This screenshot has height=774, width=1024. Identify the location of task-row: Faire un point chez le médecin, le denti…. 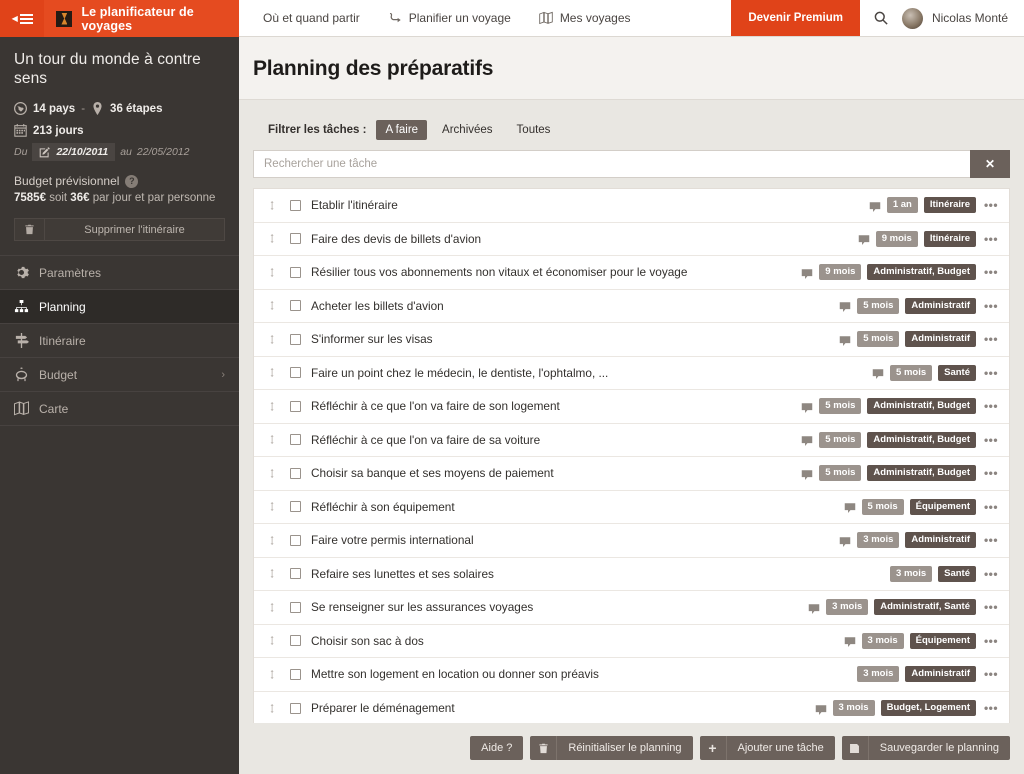
(631, 373).